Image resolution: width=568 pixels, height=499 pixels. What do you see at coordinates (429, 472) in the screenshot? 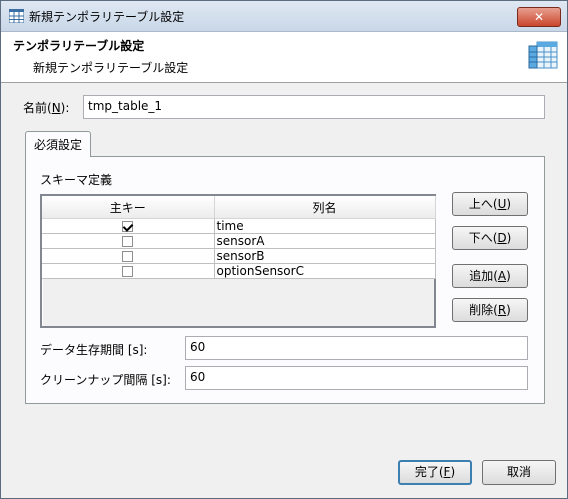
I see `finish-prefix: 完了(` at bounding box center [429, 472].